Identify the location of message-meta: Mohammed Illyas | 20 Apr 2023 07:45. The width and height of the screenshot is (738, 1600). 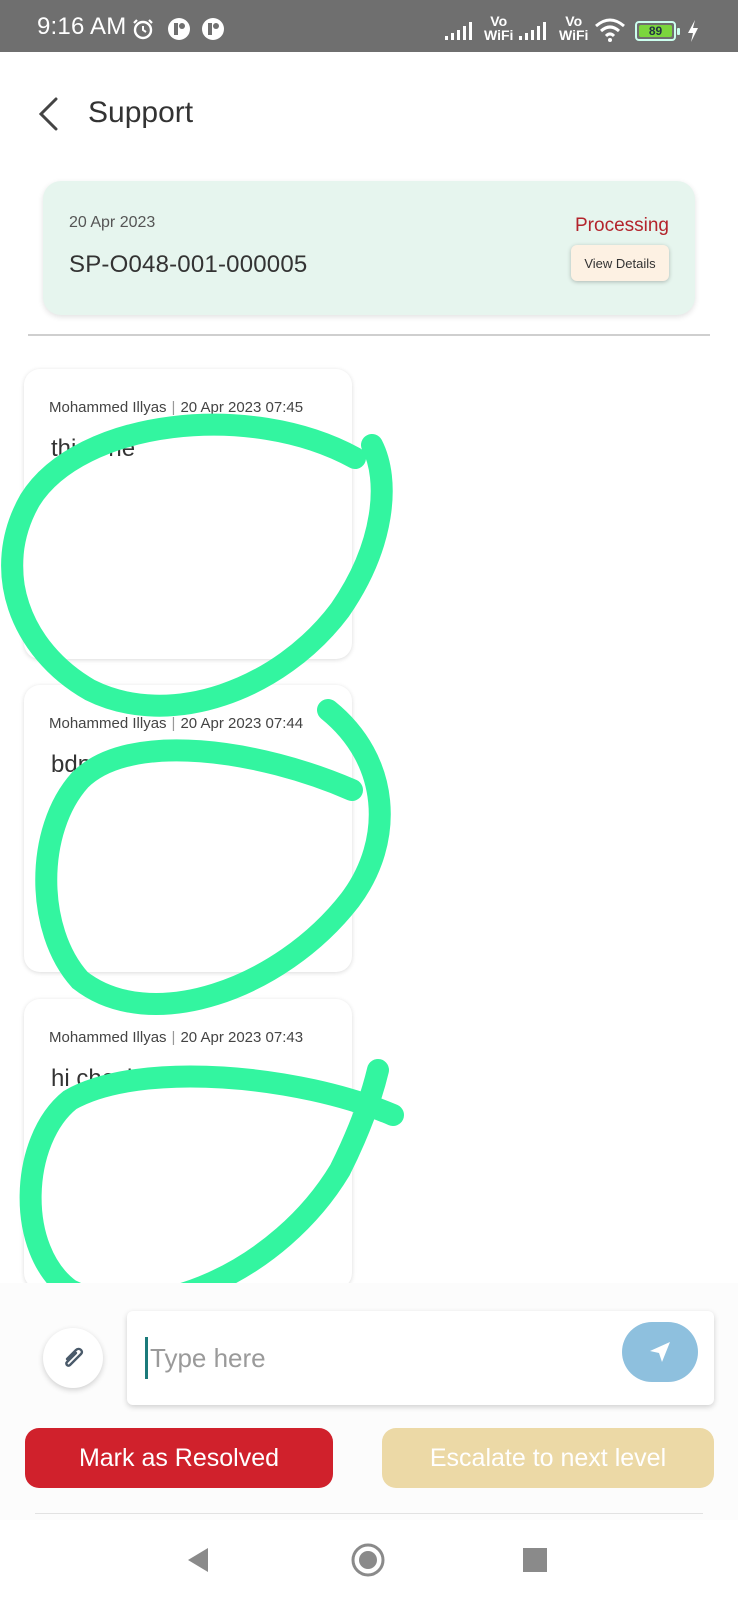
(176, 407).